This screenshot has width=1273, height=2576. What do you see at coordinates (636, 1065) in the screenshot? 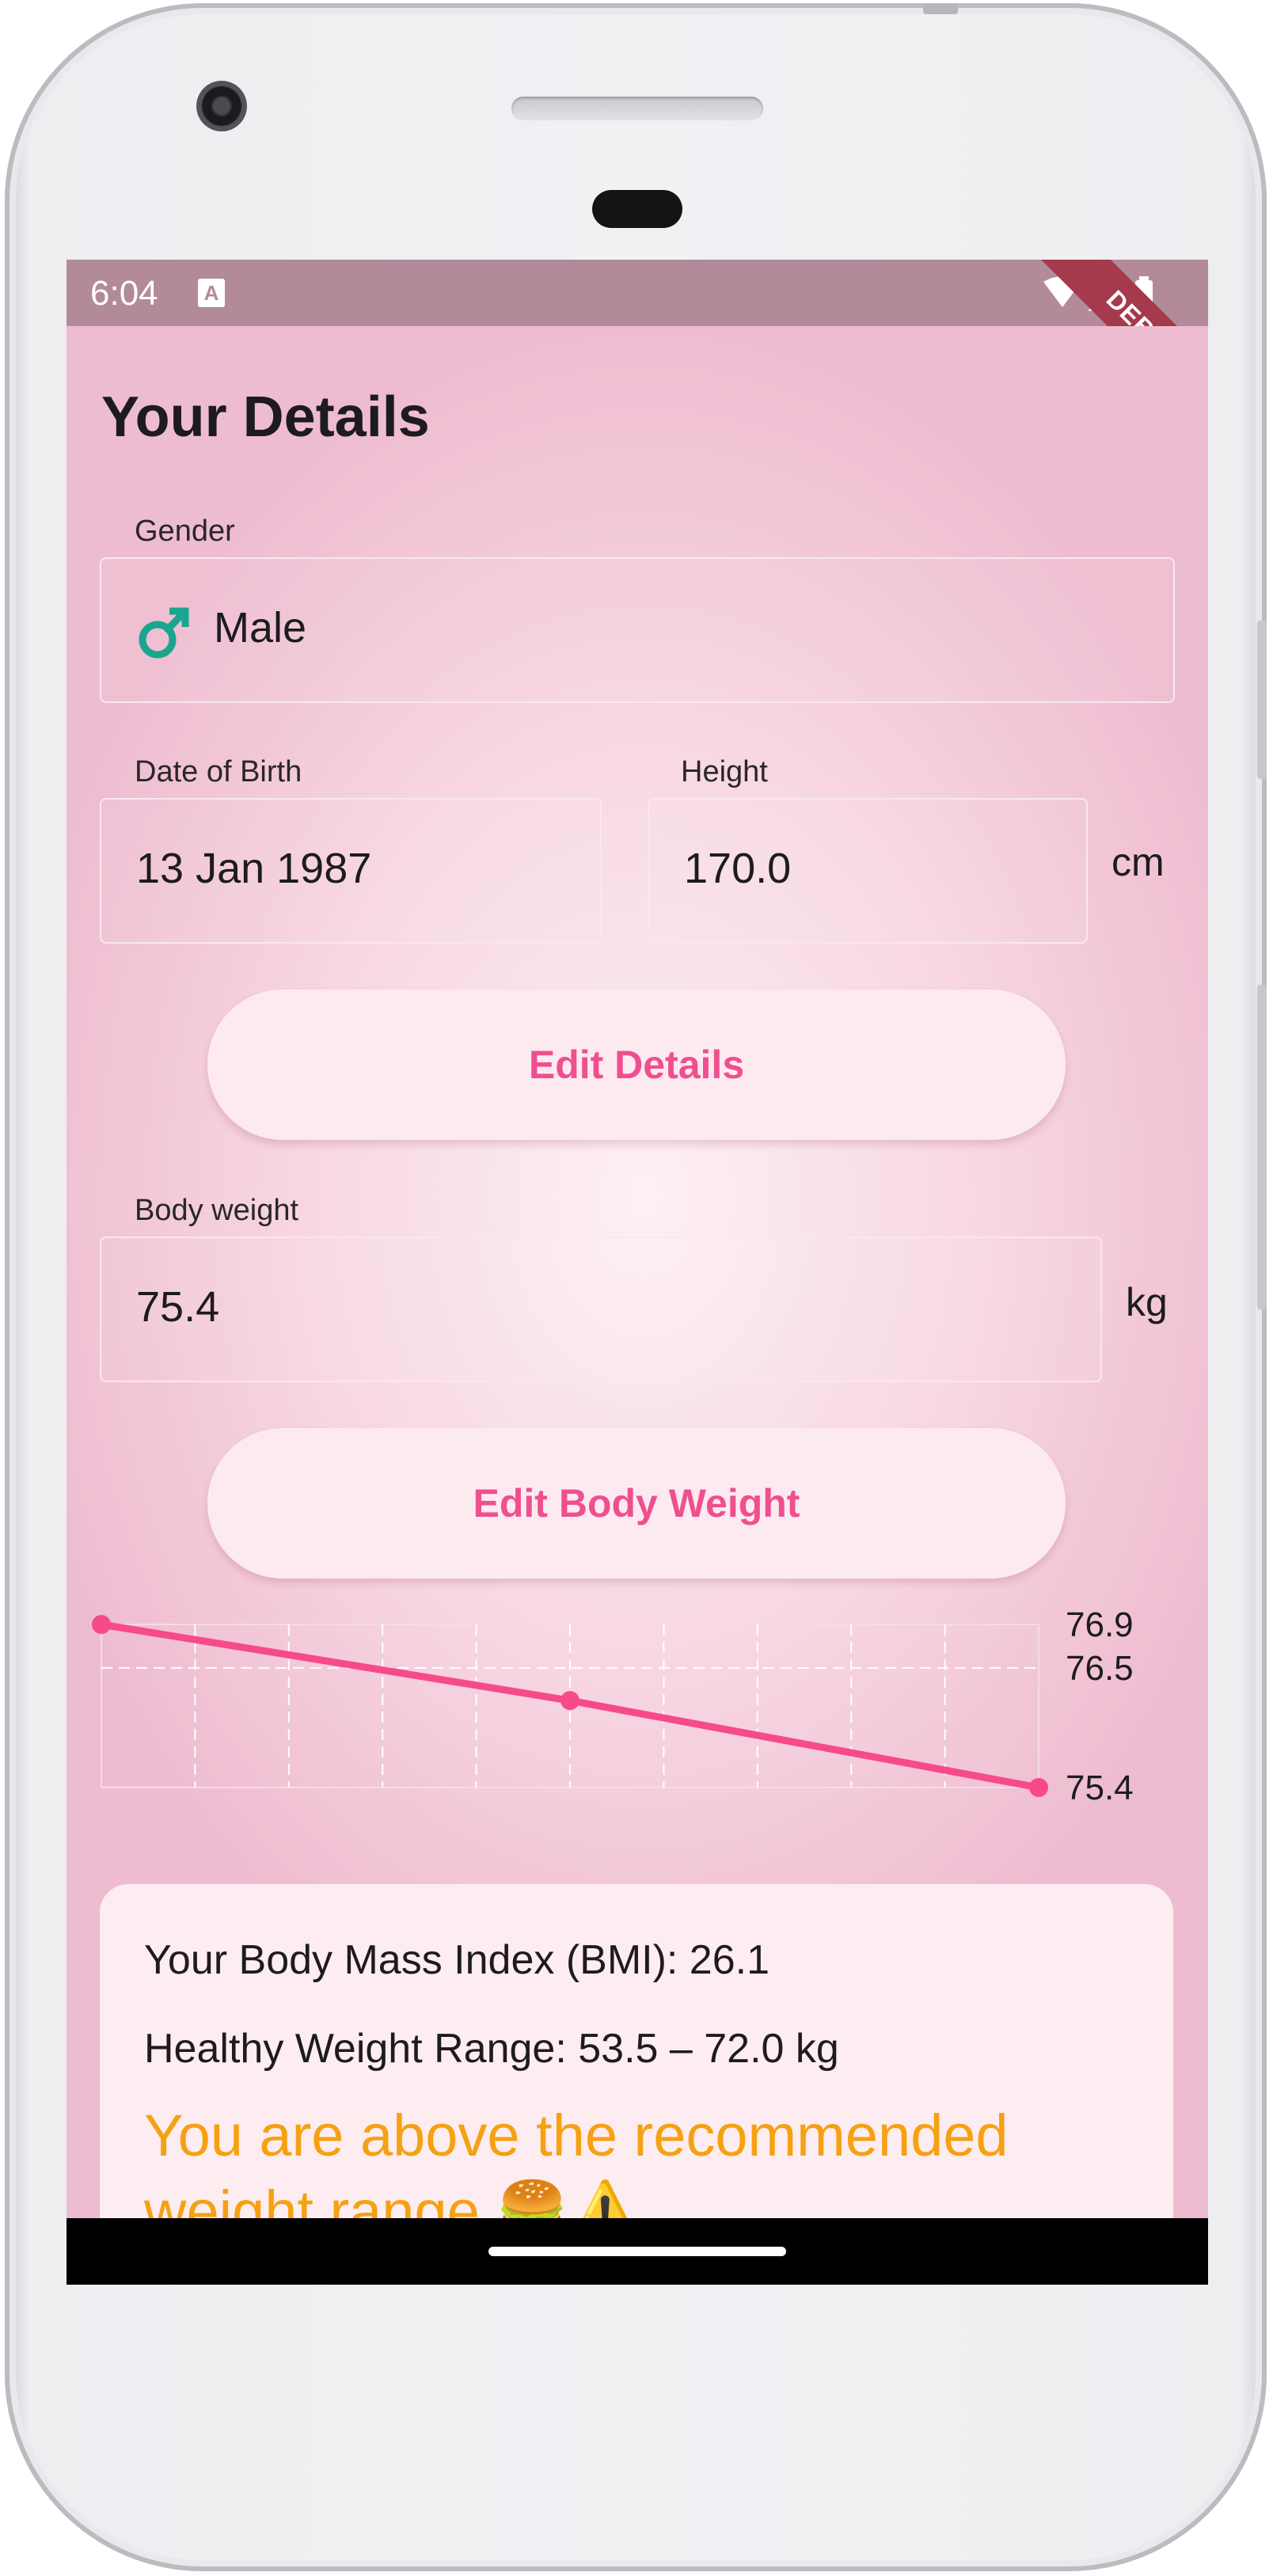
I see `edit-details-button: Edit Details` at bounding box center [636, 1065].